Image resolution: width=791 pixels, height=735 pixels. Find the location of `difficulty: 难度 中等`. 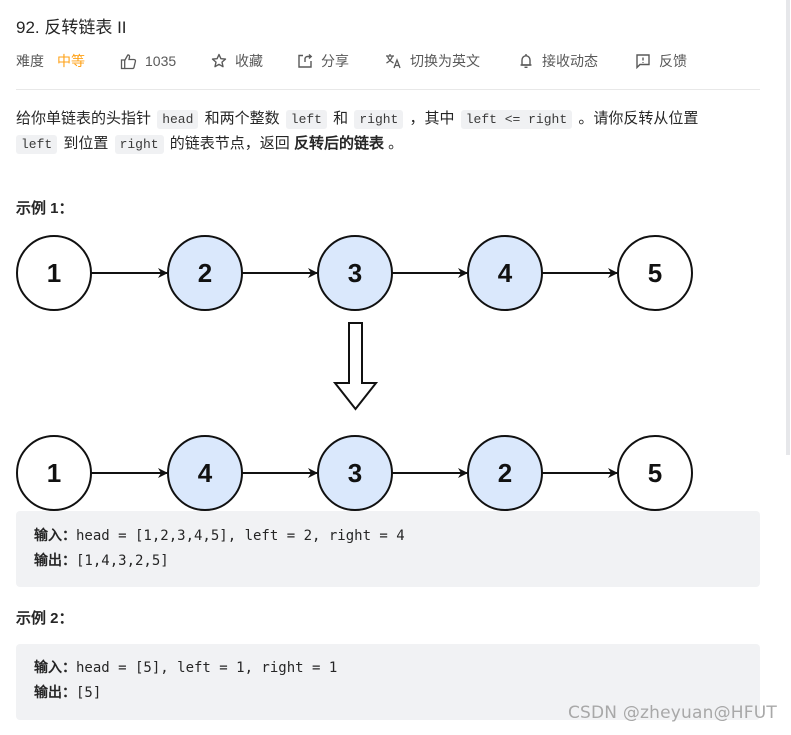

difficulty: 难度 中等 is located at coordinates (50, 61).